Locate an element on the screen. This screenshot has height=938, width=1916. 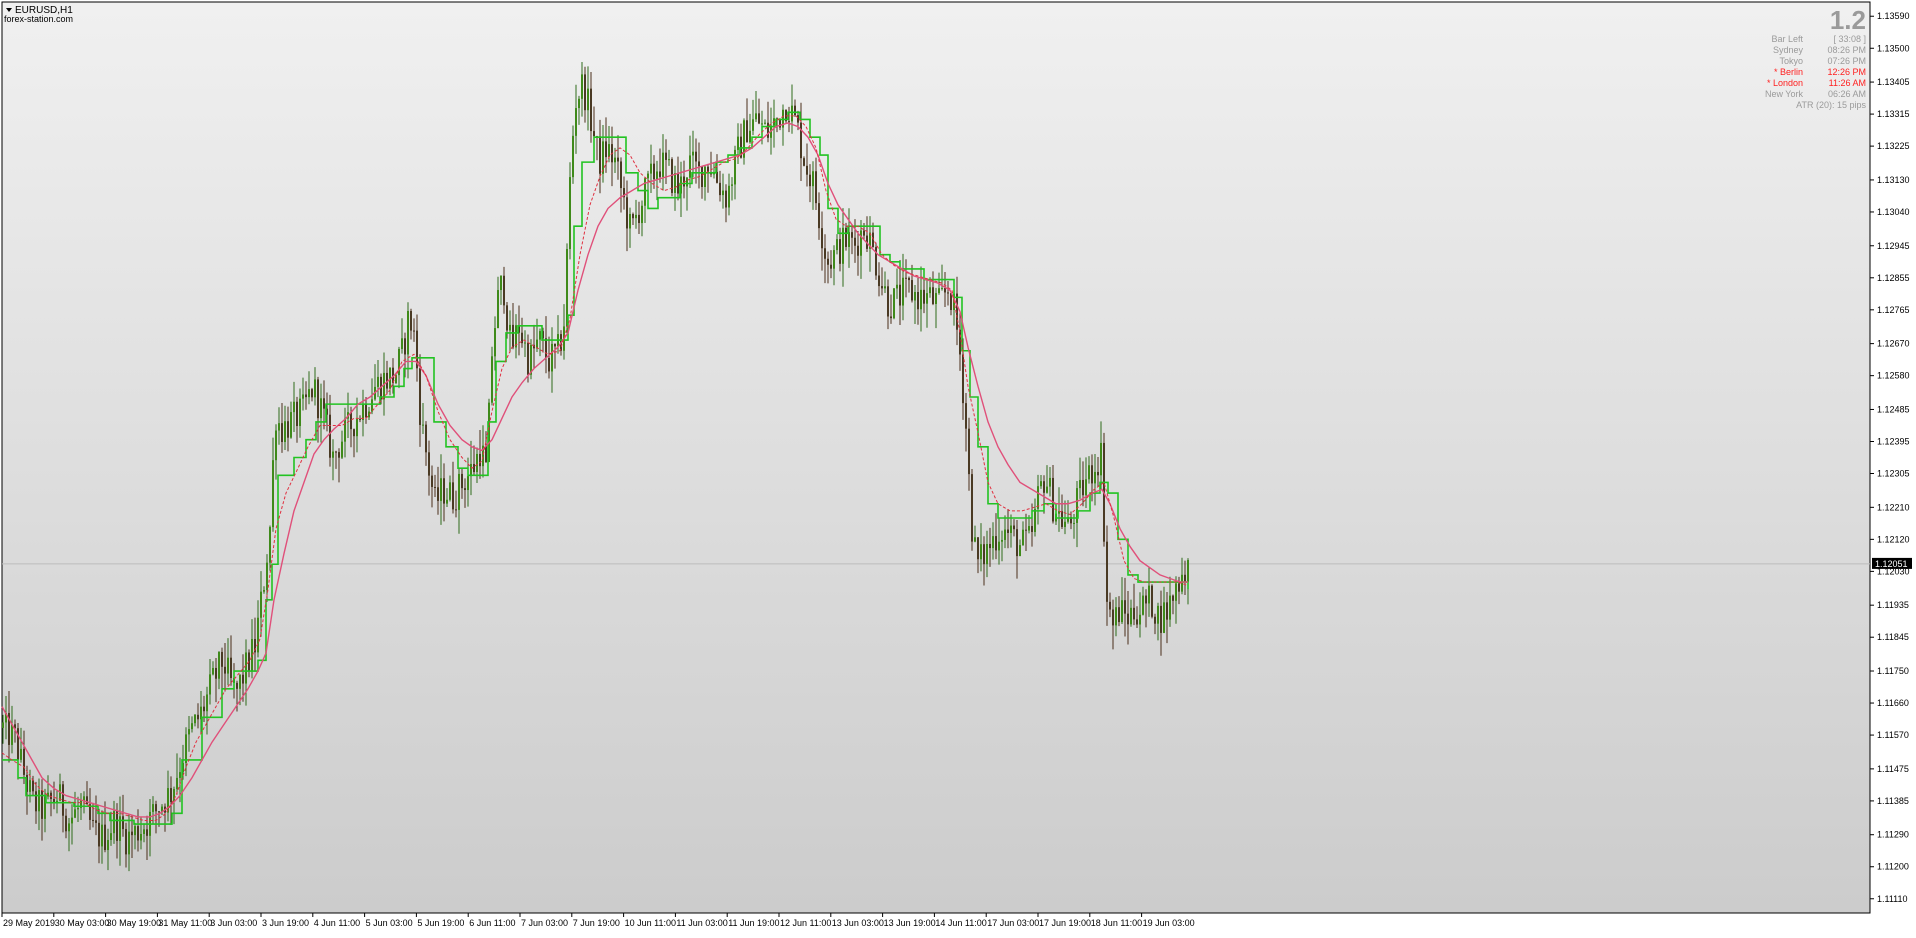
y-tick-label: 1.13590 is located at coordinates (1893, 16).